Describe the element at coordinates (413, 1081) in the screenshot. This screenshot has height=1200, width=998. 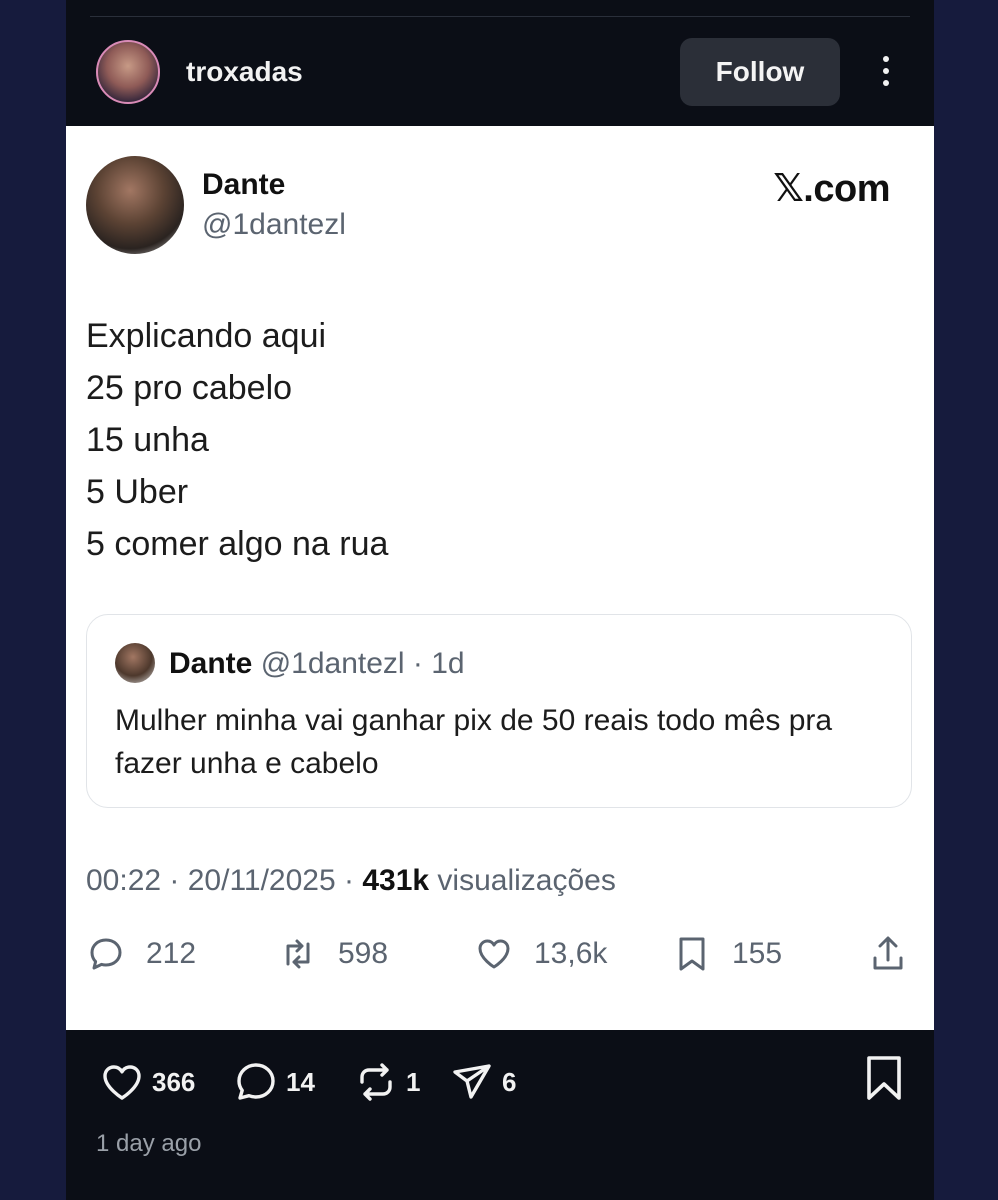
I see `repost-count: 1` at that location.